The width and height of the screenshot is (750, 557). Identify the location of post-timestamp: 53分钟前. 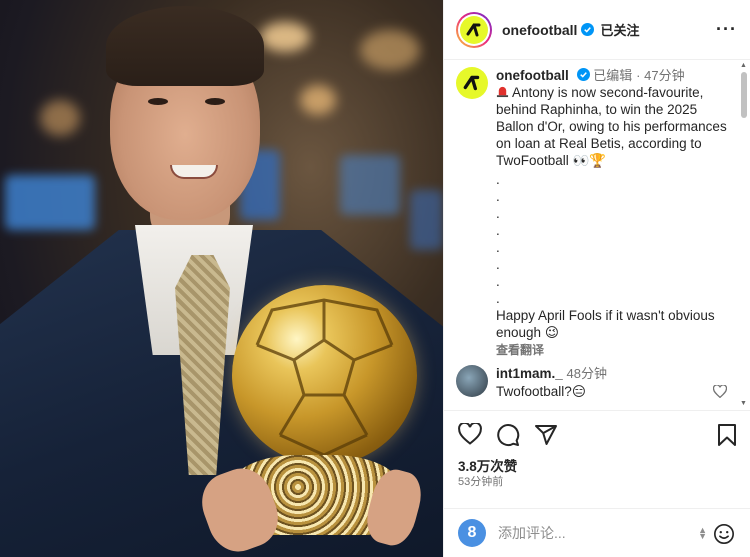
(480, 481).